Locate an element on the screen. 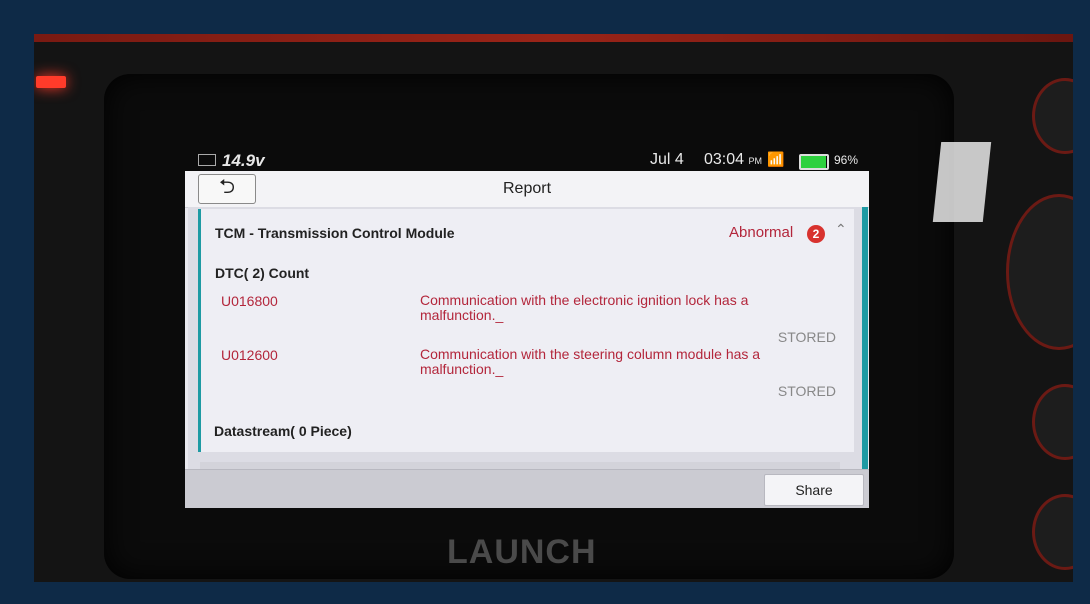 The width and height of the screenshot is (1090, 604). collapse-chevron-icon: ⌃ is located at coordinates (841, 229).